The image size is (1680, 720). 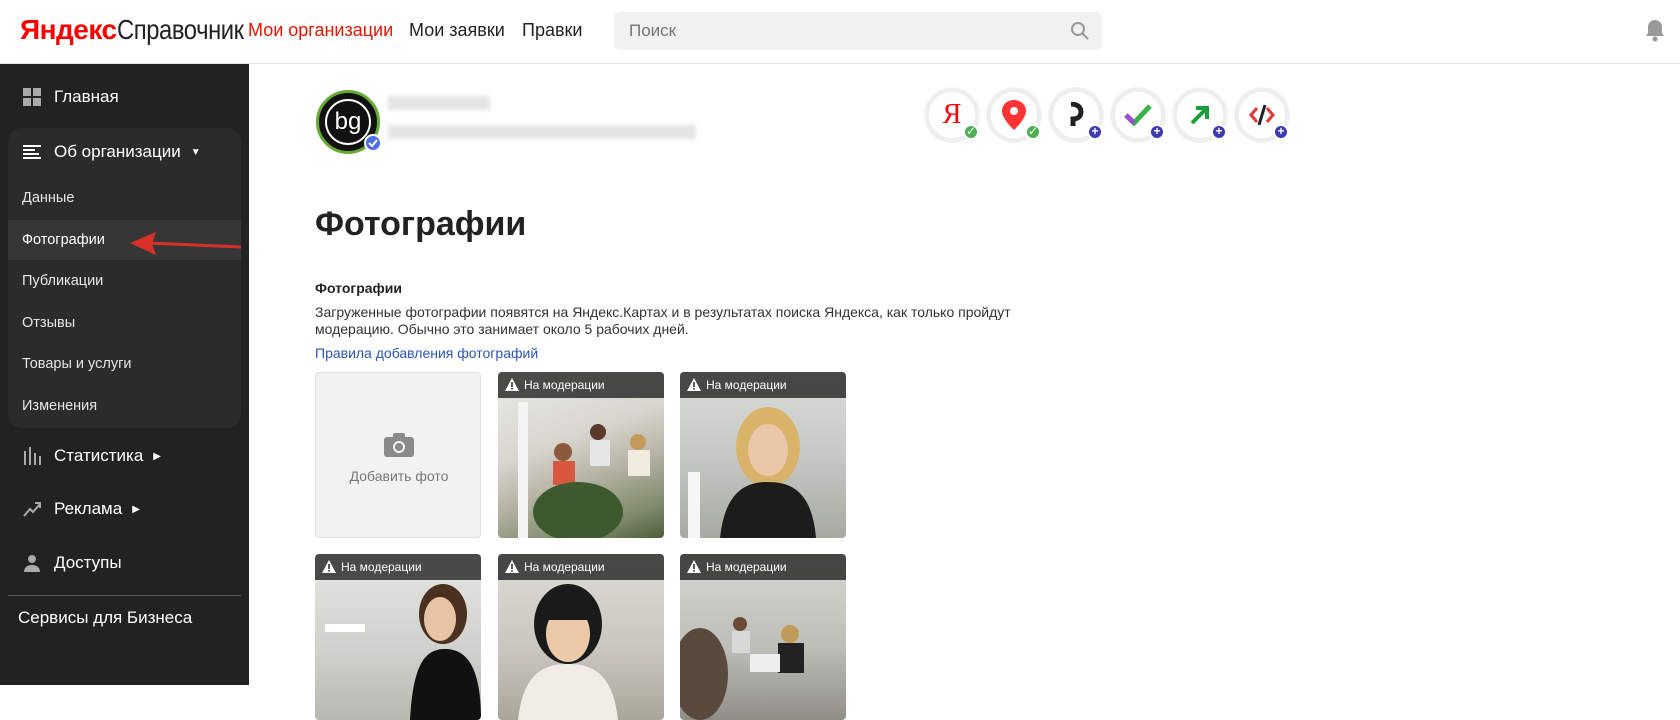 I want to click on camera-icon, so click(x=399, y=445).